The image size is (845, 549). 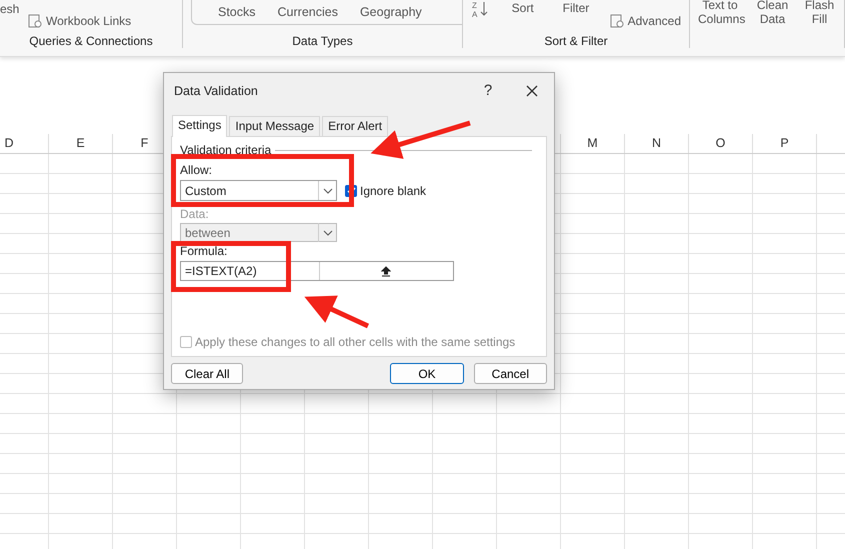 What do you see at coordinates (337, 312) in the screenshot?
I see `arrow` at bounding box center [337, 312].